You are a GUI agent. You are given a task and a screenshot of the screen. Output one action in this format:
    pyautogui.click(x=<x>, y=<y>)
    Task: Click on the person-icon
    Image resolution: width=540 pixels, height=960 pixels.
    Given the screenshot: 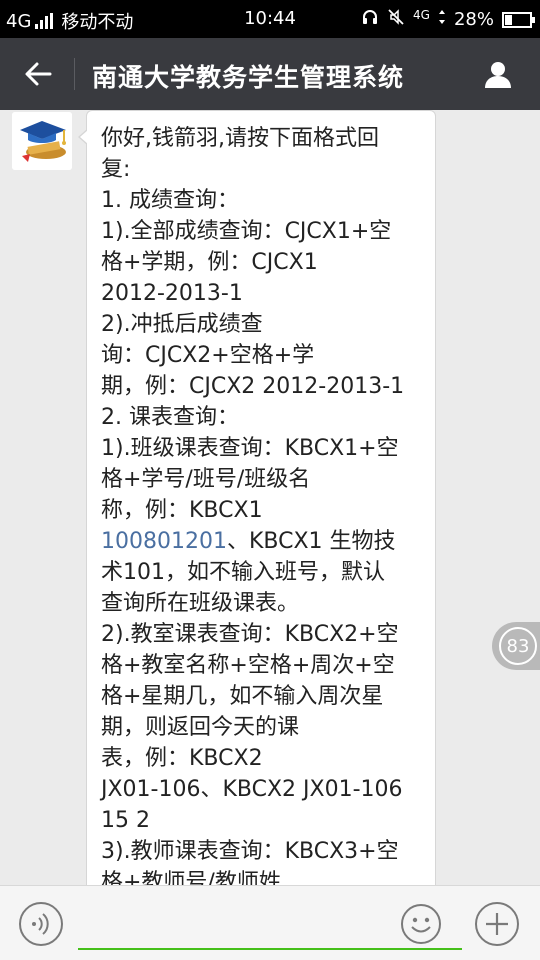 What is the action you would take?
    pyautogui.click(x=498, y=75)
    